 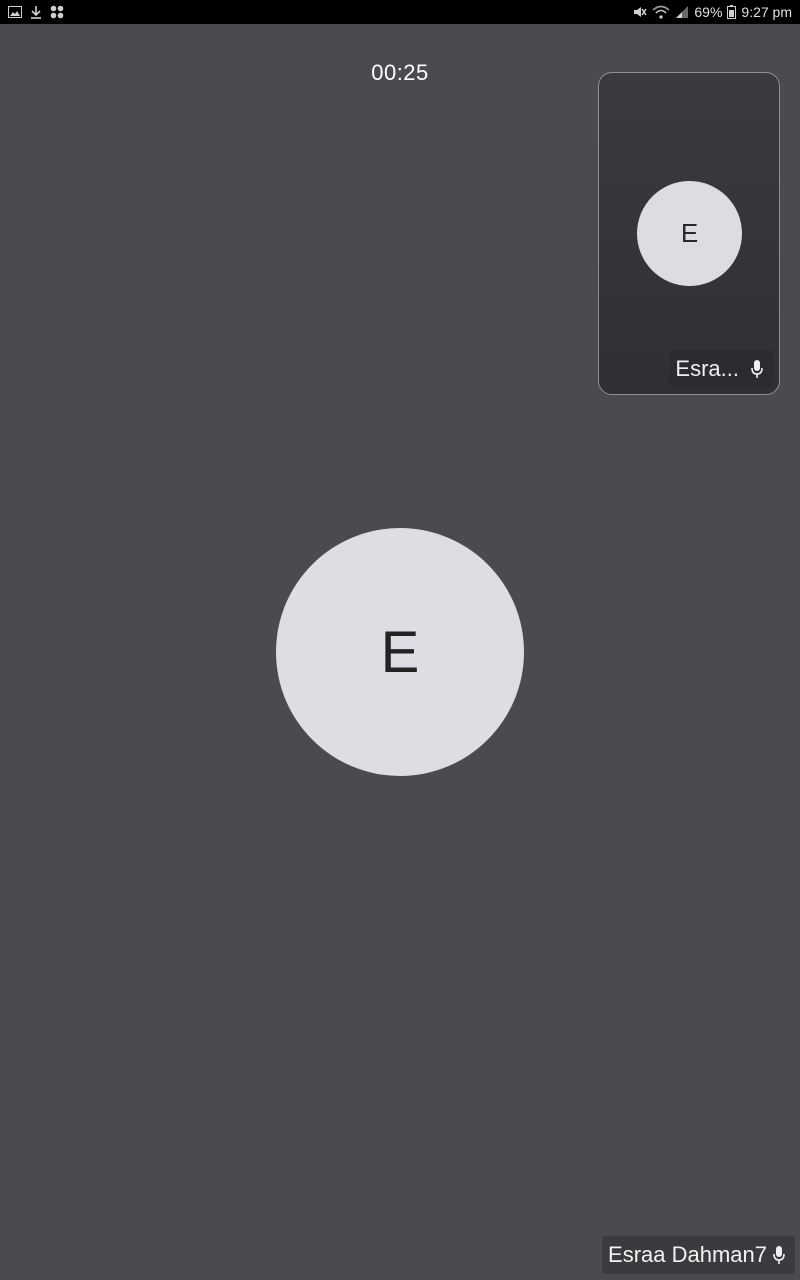 I want to click on remote-name: Esraa Dahman7, so click(x=687, y=1254).